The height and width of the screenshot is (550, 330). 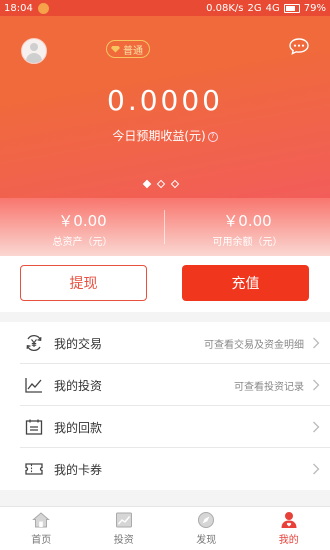 I want to click on divider, so click(x=164, y=227).